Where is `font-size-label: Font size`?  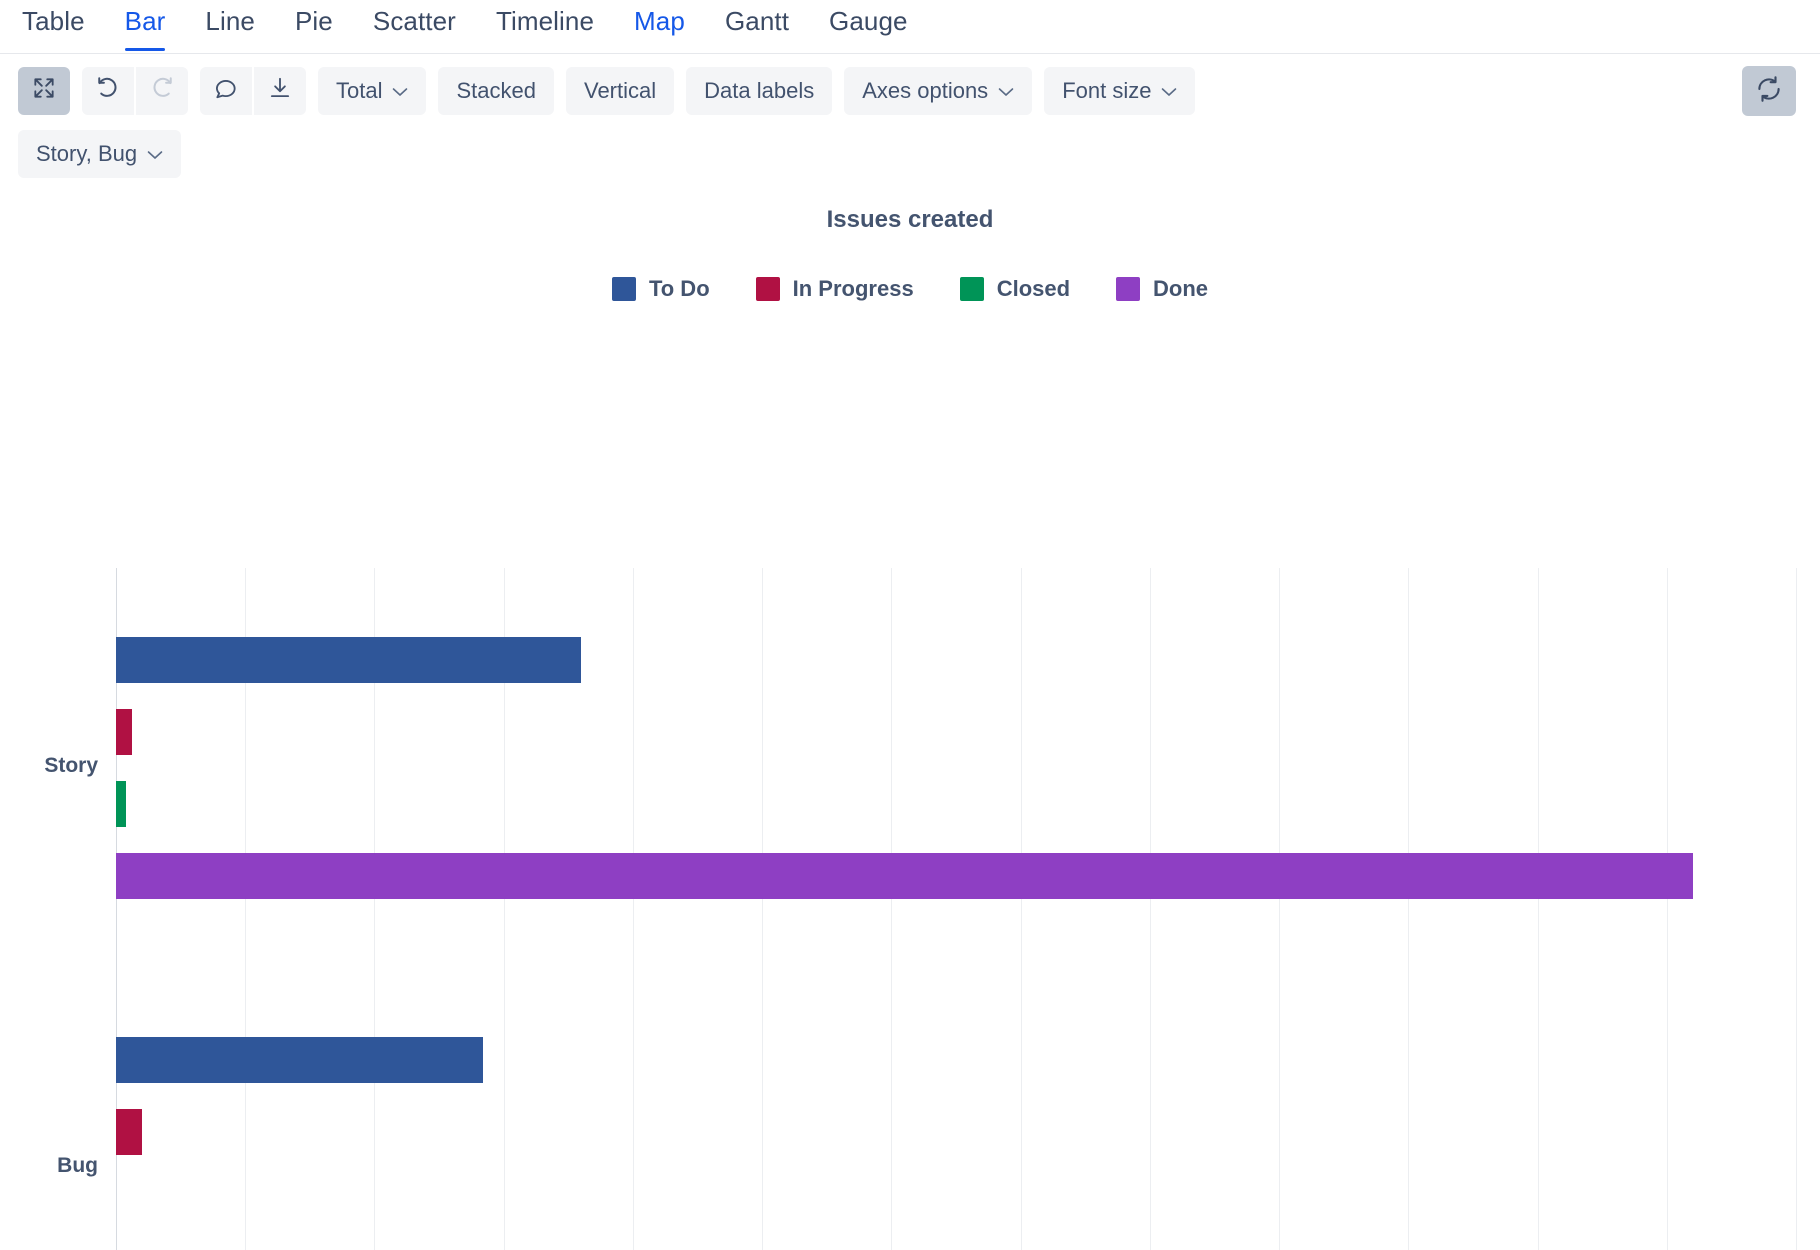
font-size-label: Font size is located at coordinates (1107, 90).